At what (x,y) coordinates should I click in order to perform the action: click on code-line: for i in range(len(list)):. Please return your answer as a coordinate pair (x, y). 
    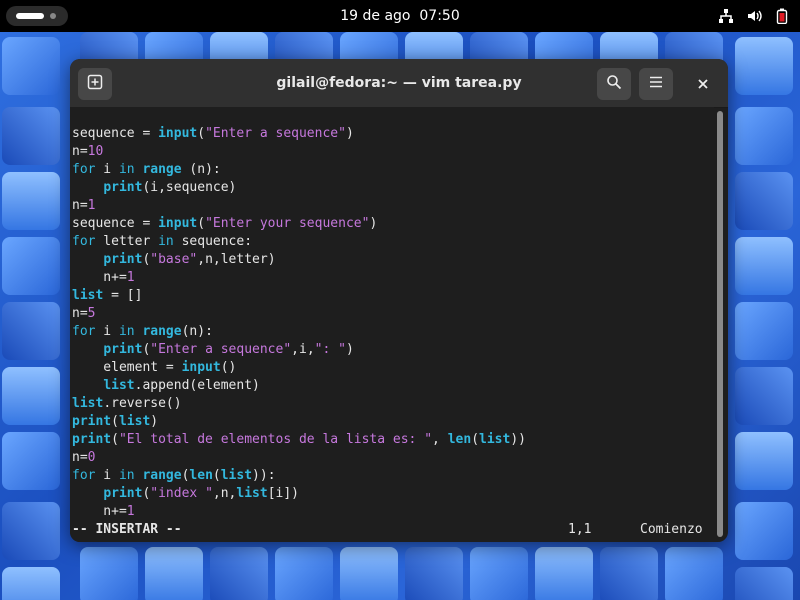
    Looking at the image, I should click on (299, 476).